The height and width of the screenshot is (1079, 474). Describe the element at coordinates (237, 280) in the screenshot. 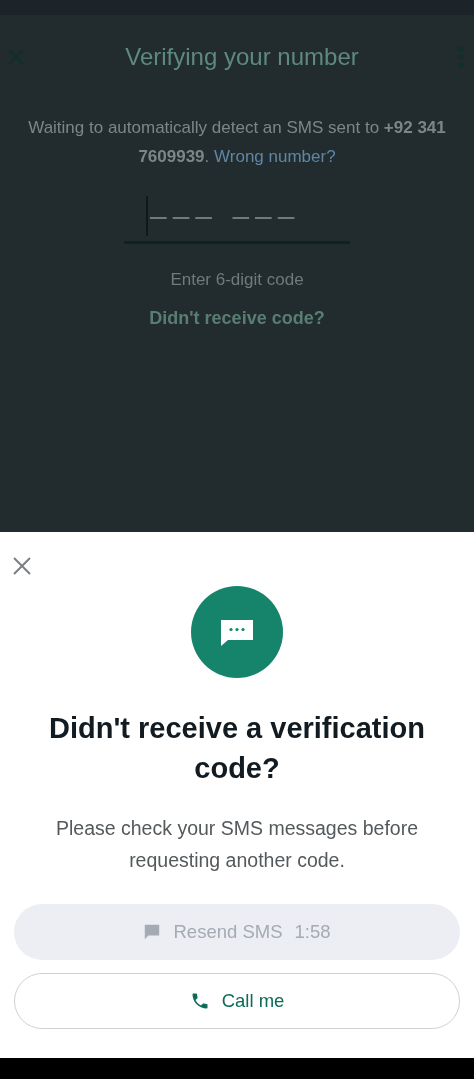

I see `code-hint: Enter 6-digit code` at that location.